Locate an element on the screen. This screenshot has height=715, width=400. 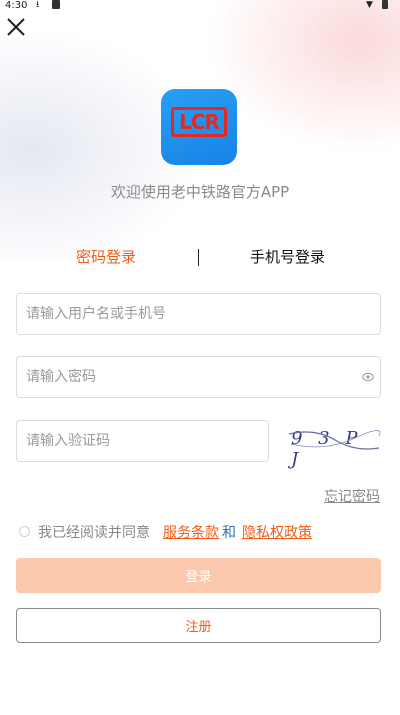
status-bar: 4:30 ⭳ ▼ is located at coordinates (200, 6).